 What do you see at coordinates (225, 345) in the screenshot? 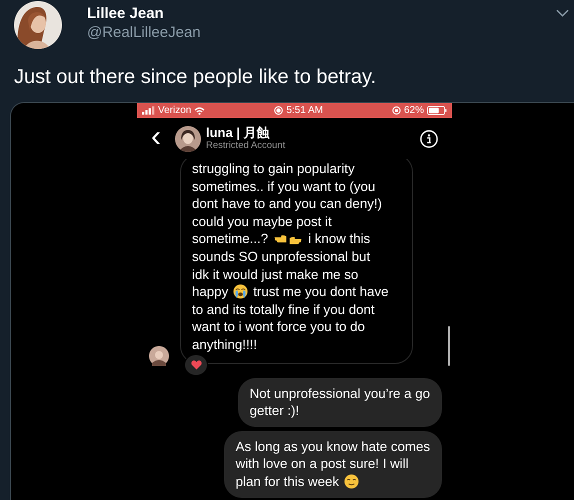
I see `message-text: anything!!!!` at bounding box center [225, 345].